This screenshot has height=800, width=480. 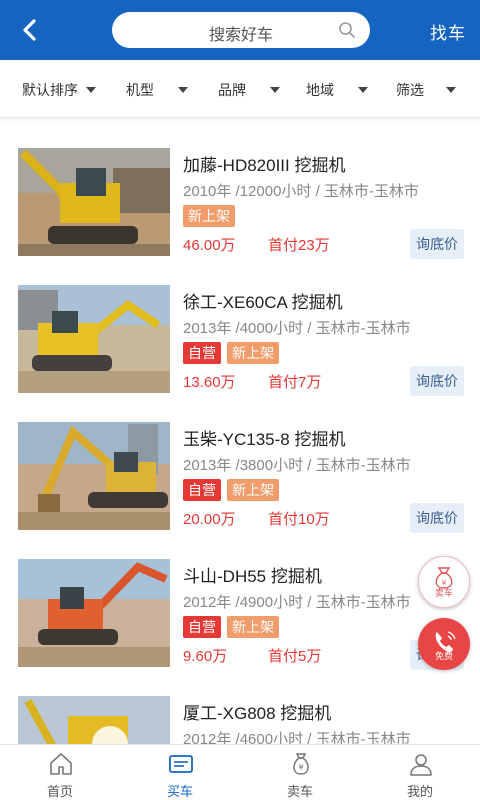 I want to click on sell-car-label: 卖车, so click(x=443, y=593).